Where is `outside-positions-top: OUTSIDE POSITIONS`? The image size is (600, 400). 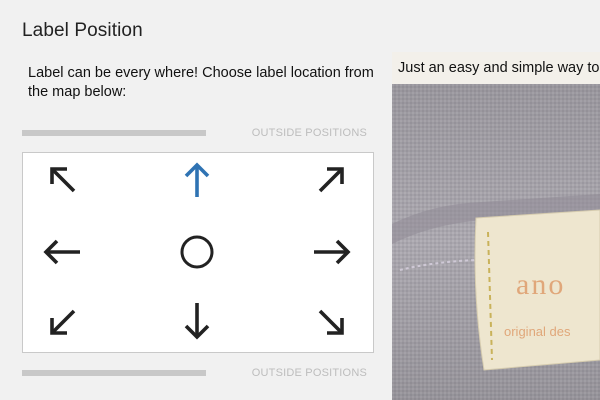
outside-positions-top: OUTSIDE POSITIONS is located at coordinates (194, 133).